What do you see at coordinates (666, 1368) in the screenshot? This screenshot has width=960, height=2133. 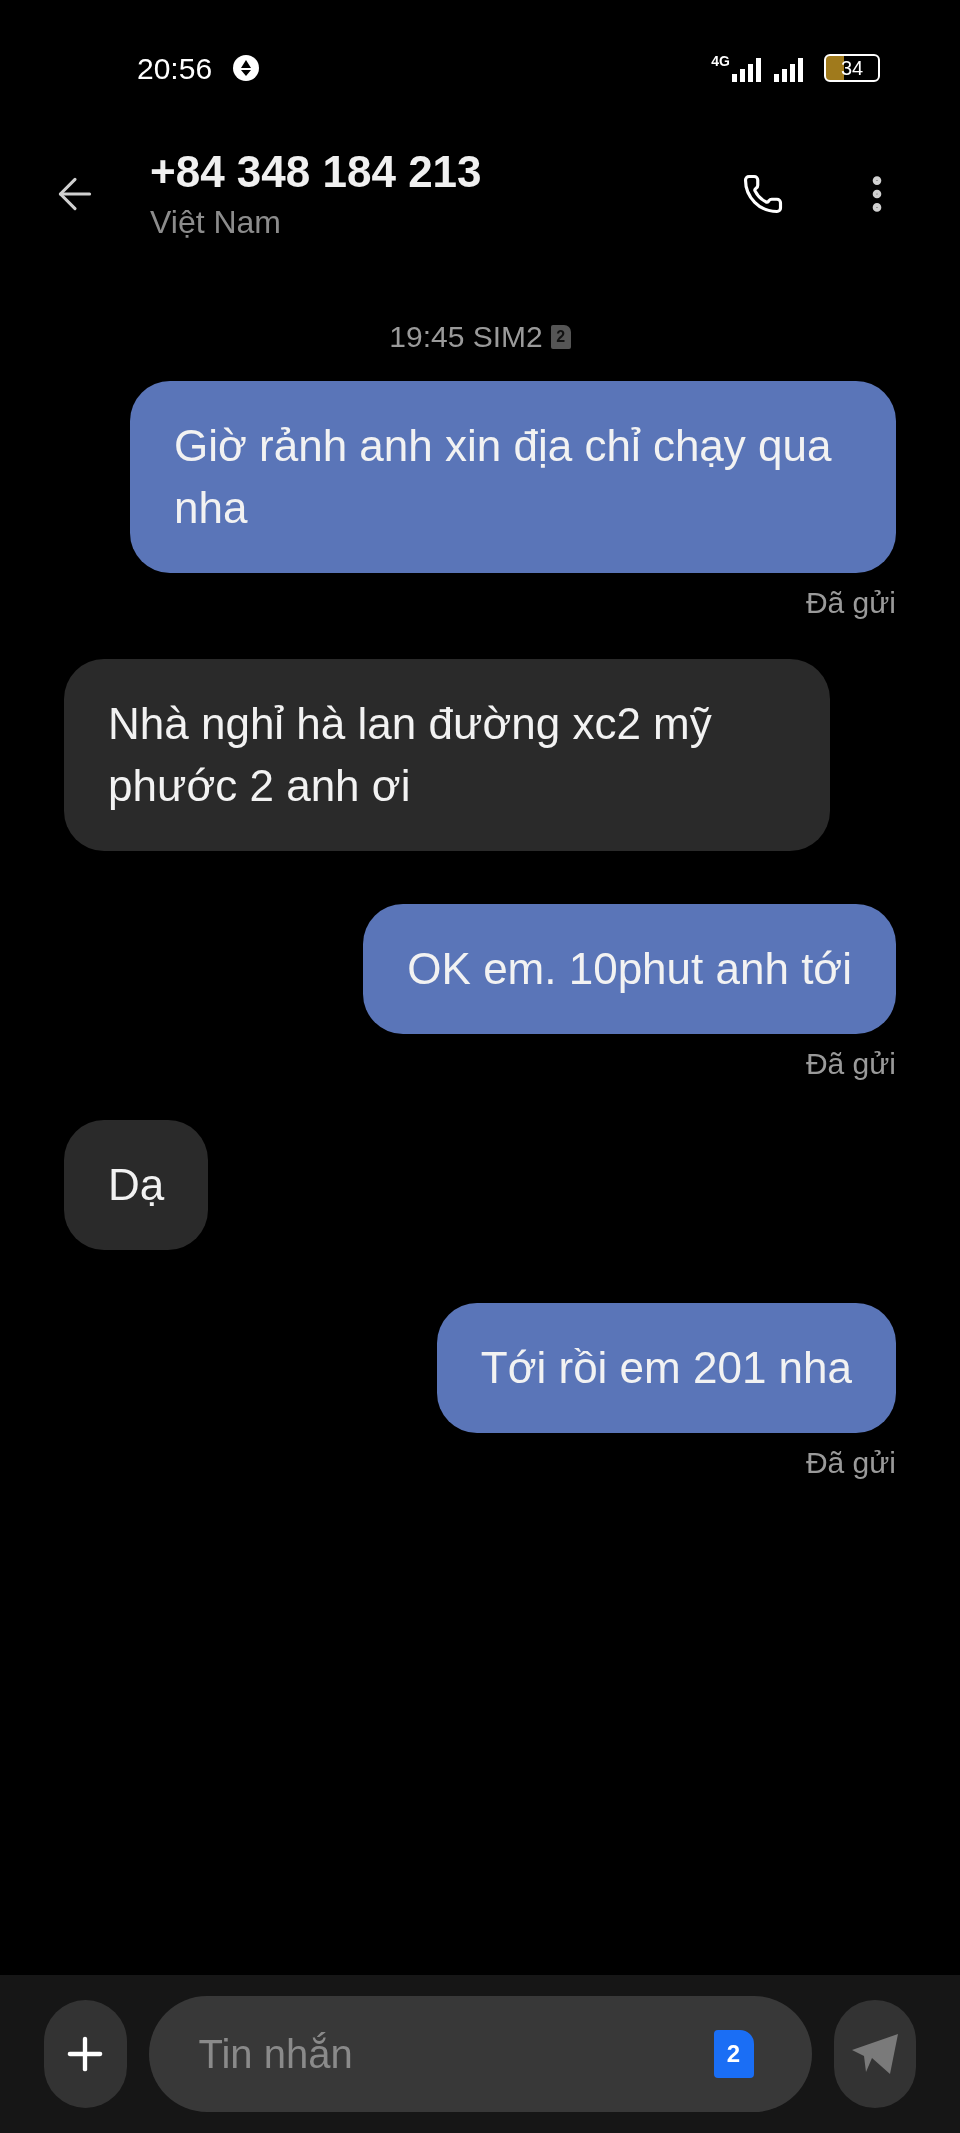 I see `message-bubble: Tới rồi em 201 nha` at bounding box center [666, 1368].